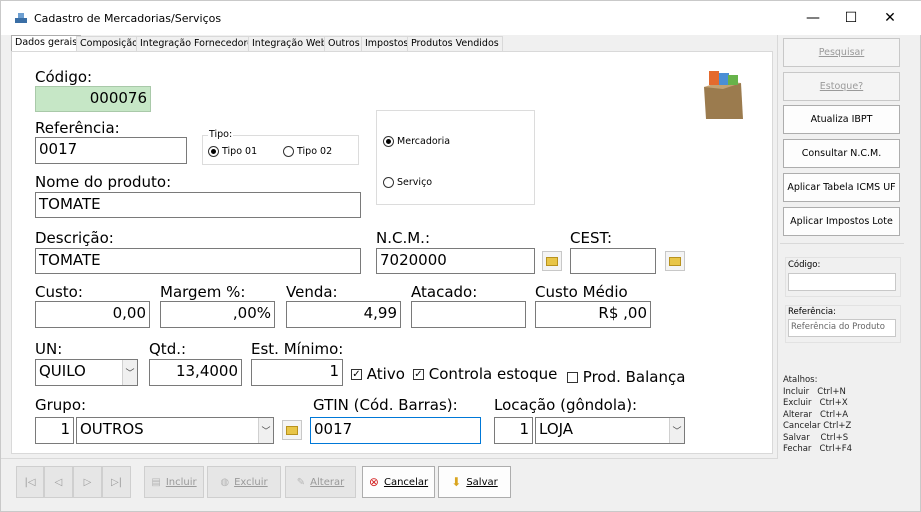 The height and width of the screenshot is (512, 921). What do you see at coordinates (221, 134) in the screenshot?
I see `tipo-label: Tipo:` at bounding box center [221, 134].